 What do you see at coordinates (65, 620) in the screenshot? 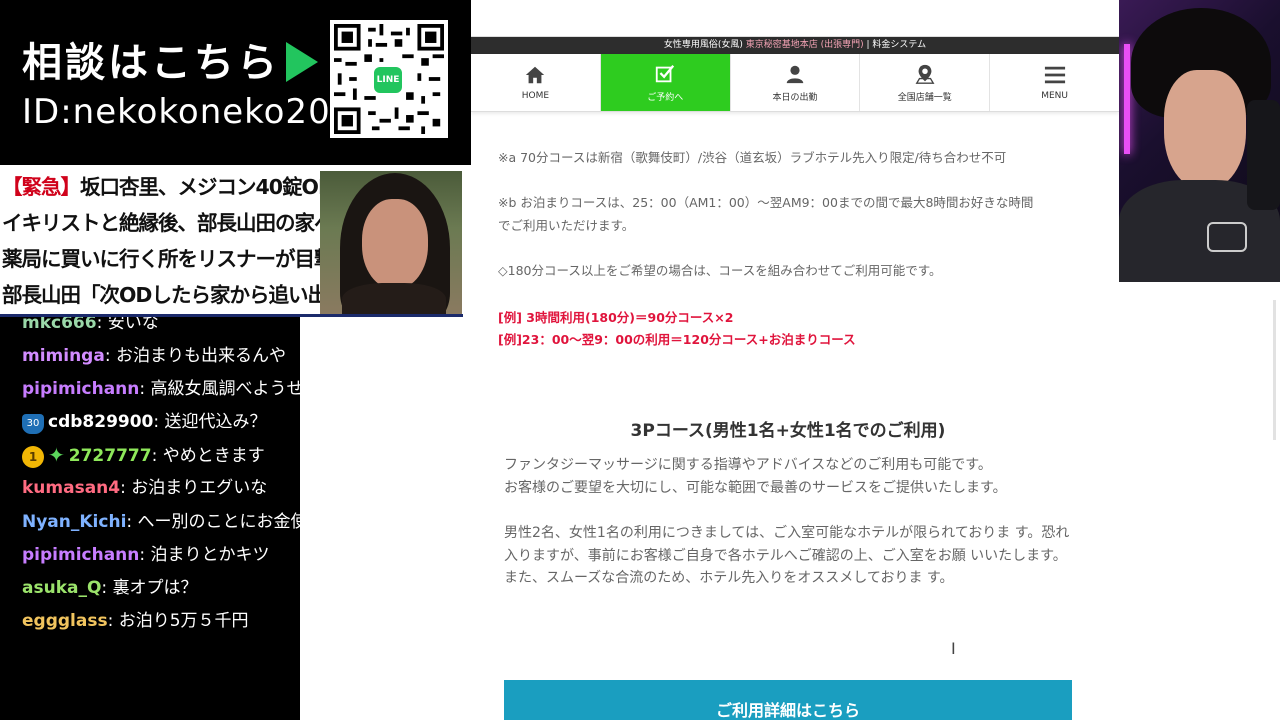
I see `chat-username: eggglass` at bounding box center [65, 620].